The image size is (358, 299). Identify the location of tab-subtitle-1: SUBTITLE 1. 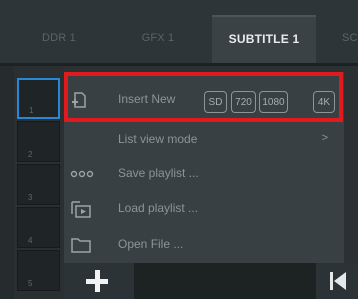
(264, 39).